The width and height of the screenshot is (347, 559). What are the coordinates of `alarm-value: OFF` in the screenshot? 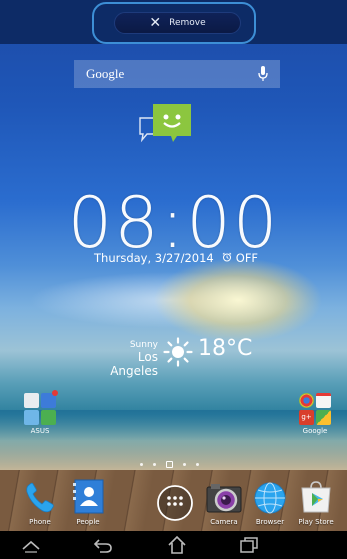 It's located at (247, 258).